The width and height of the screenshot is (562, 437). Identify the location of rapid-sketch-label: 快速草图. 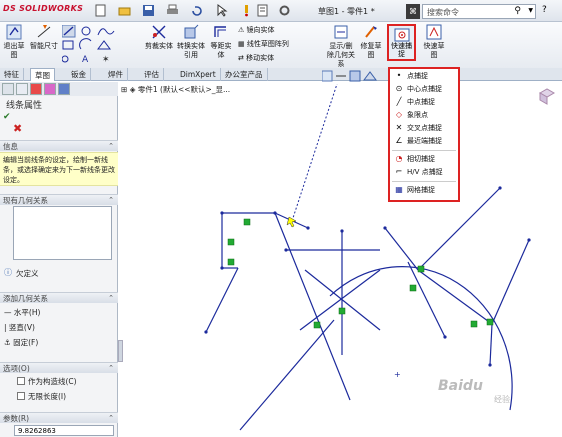
(434, 50).